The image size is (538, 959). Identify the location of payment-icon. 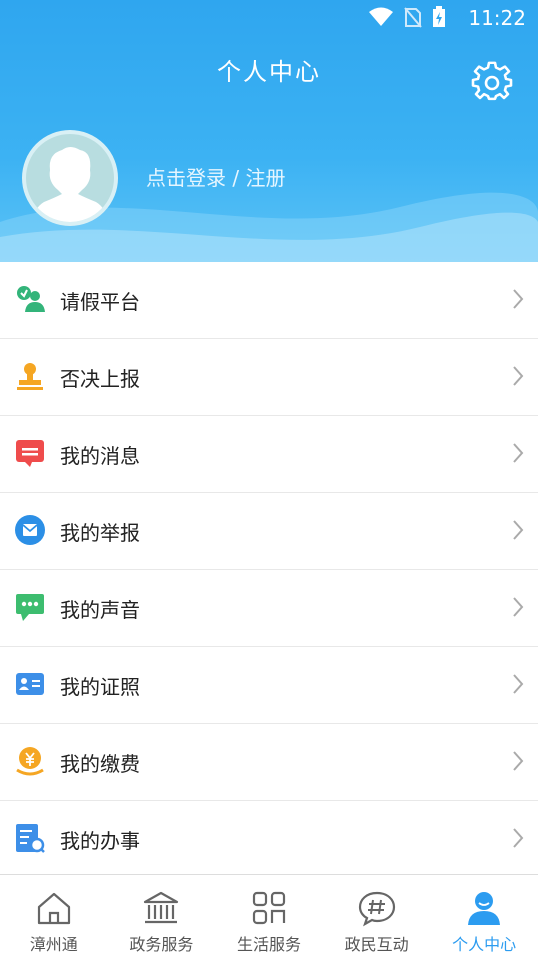
(30, 761).